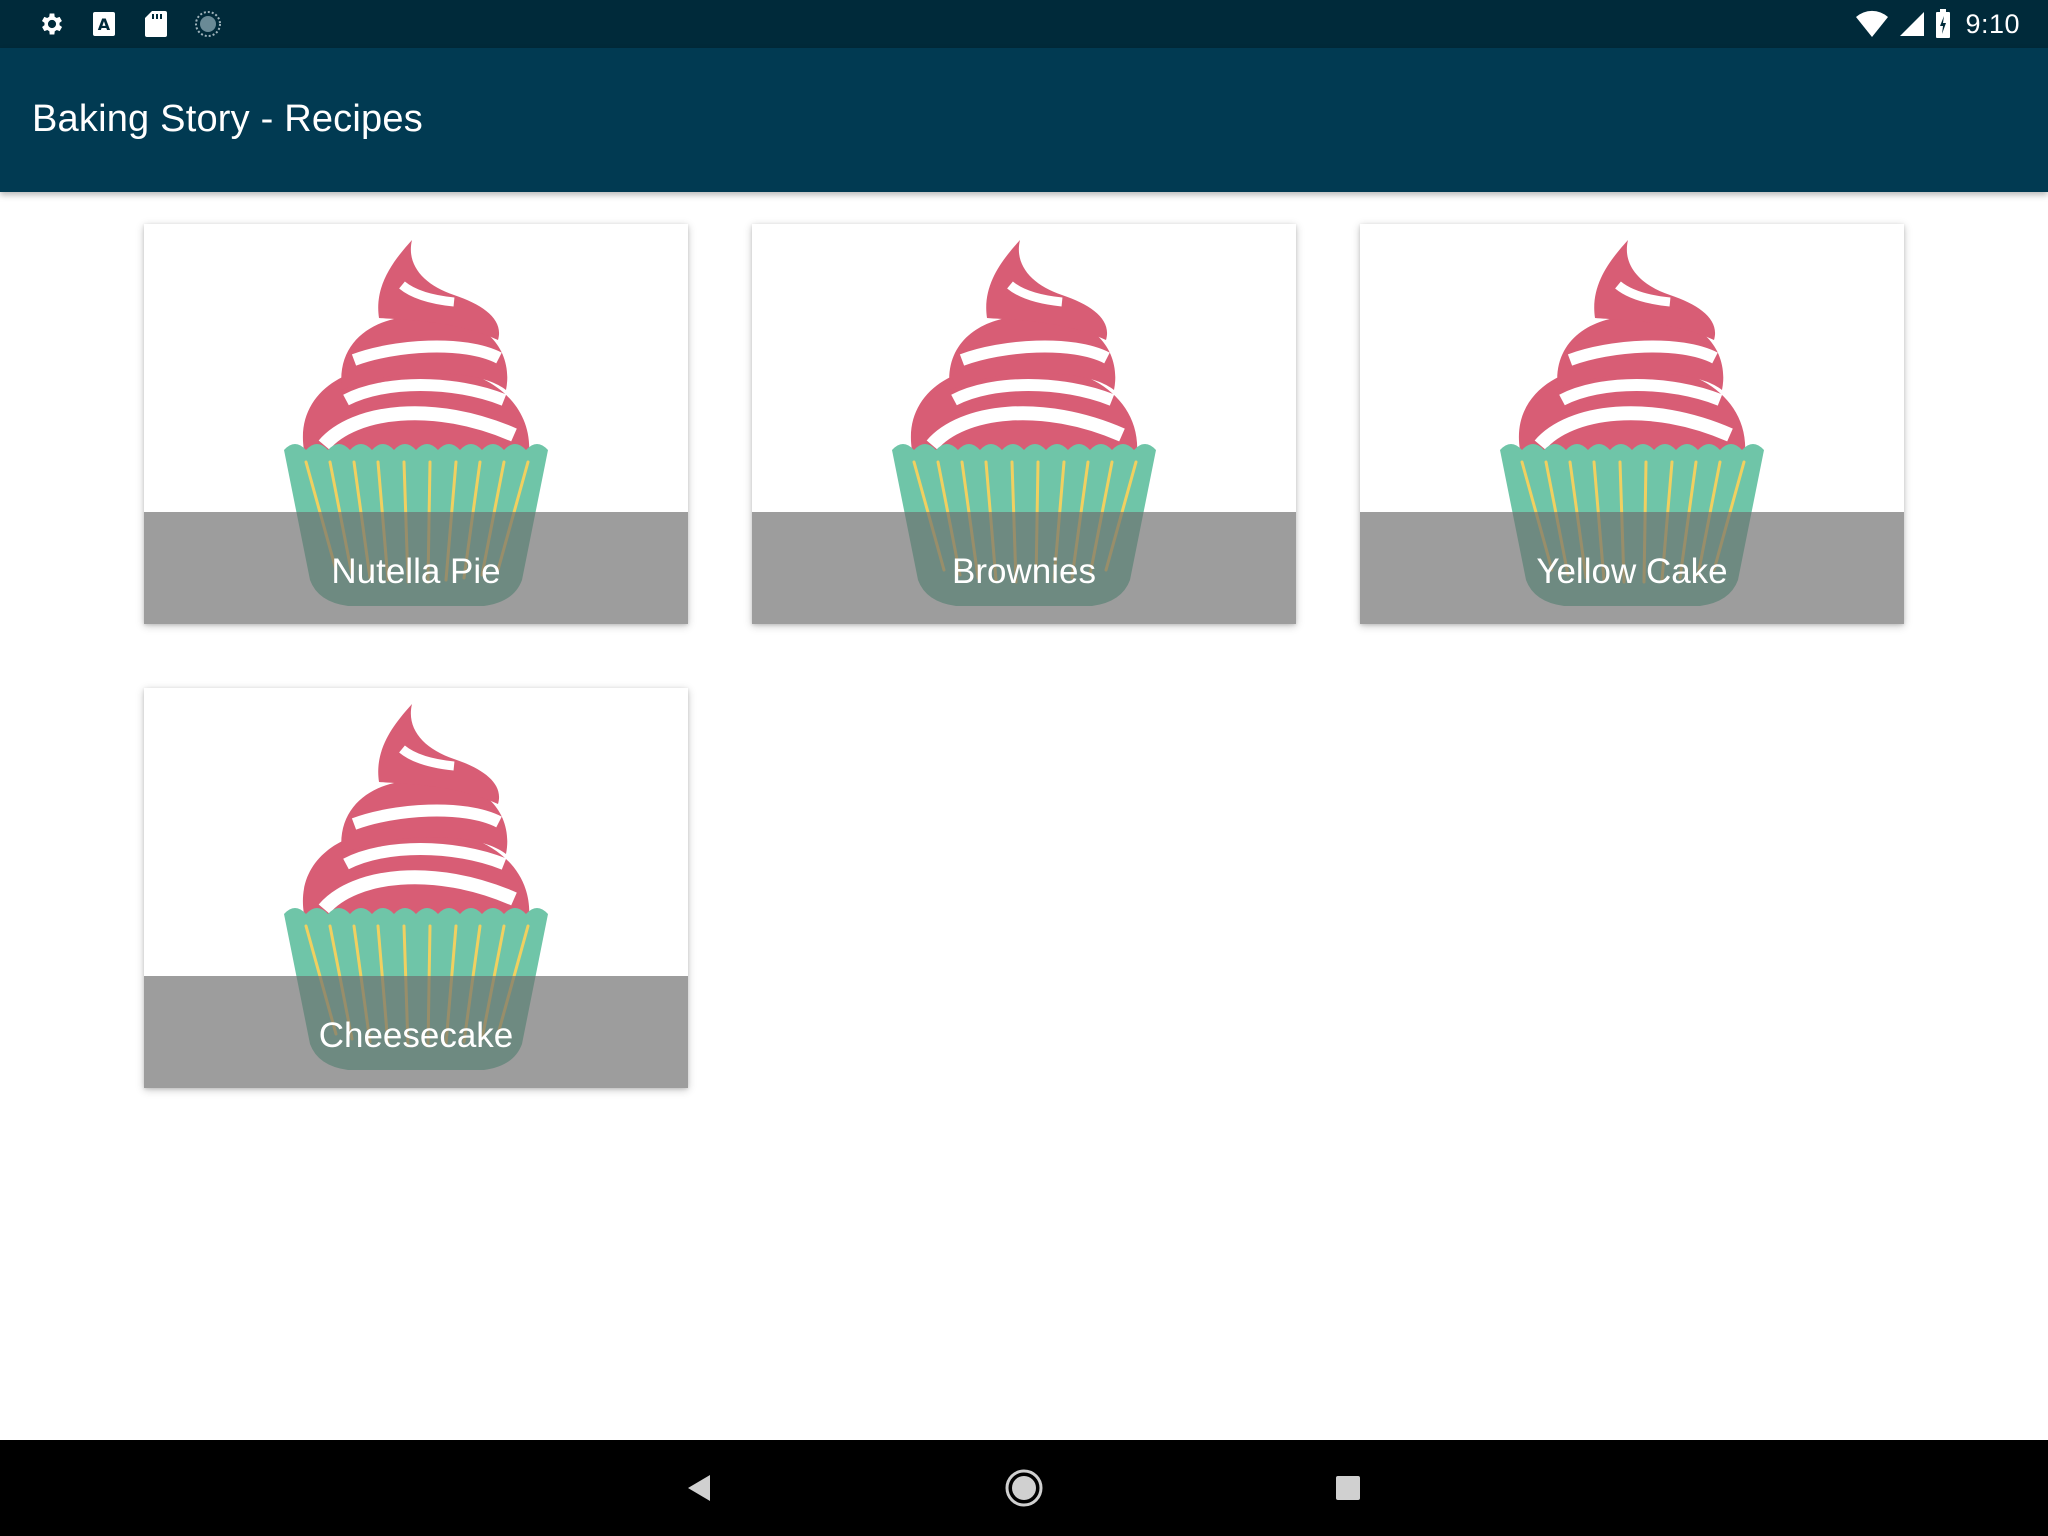 The width and height of the screenshot is (2048, 1536). What do you see at coordinates (208, 24) in the screenshot?
I see `sync-circle-icon` at bounding box center [208, 24].